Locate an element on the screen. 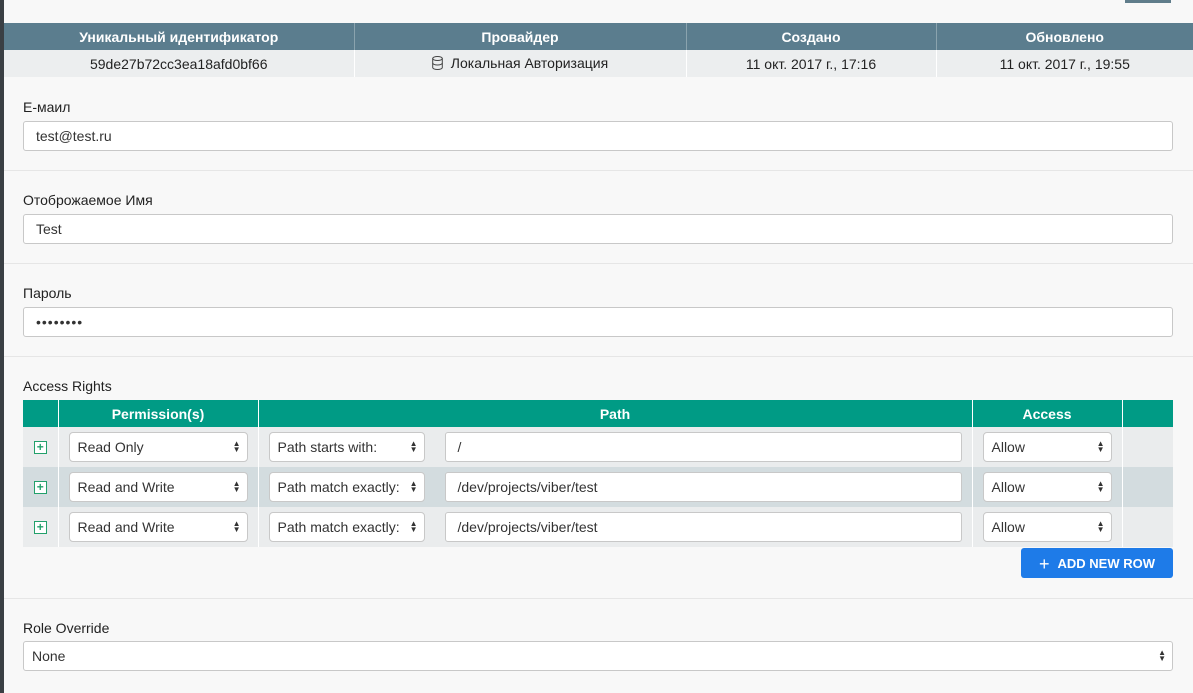 The width and height of the screenshot is (1193, 693). email-label: E-маил is located at coordinates (47, 107).